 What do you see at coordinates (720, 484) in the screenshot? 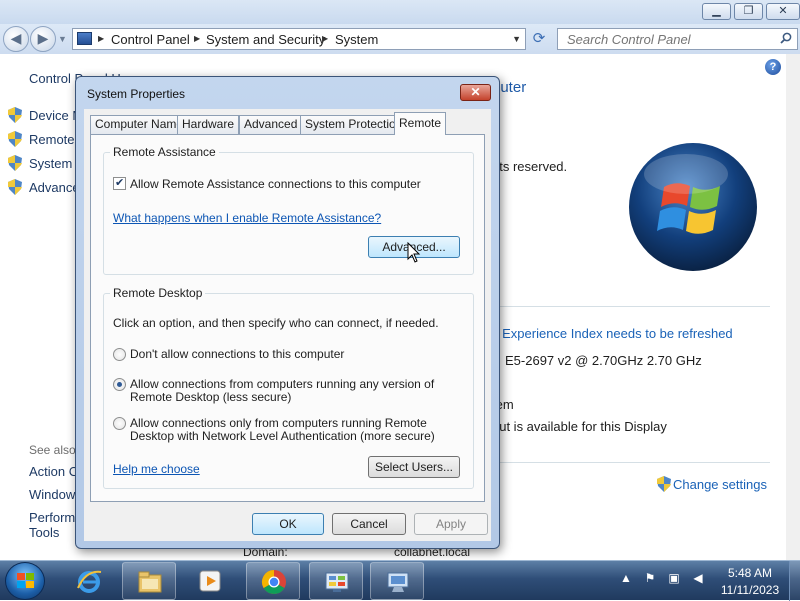
I see `change-settings-label: Change settings` at bounding box center [720, 484].